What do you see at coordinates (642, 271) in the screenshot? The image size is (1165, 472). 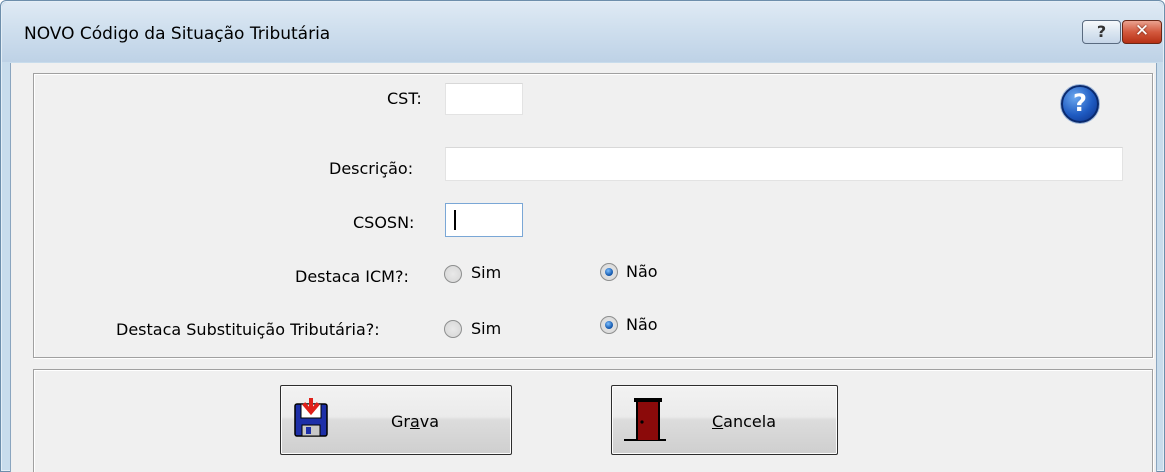 I see `destaca-icm-nao-label: Não` at bounding box center [642, 271].